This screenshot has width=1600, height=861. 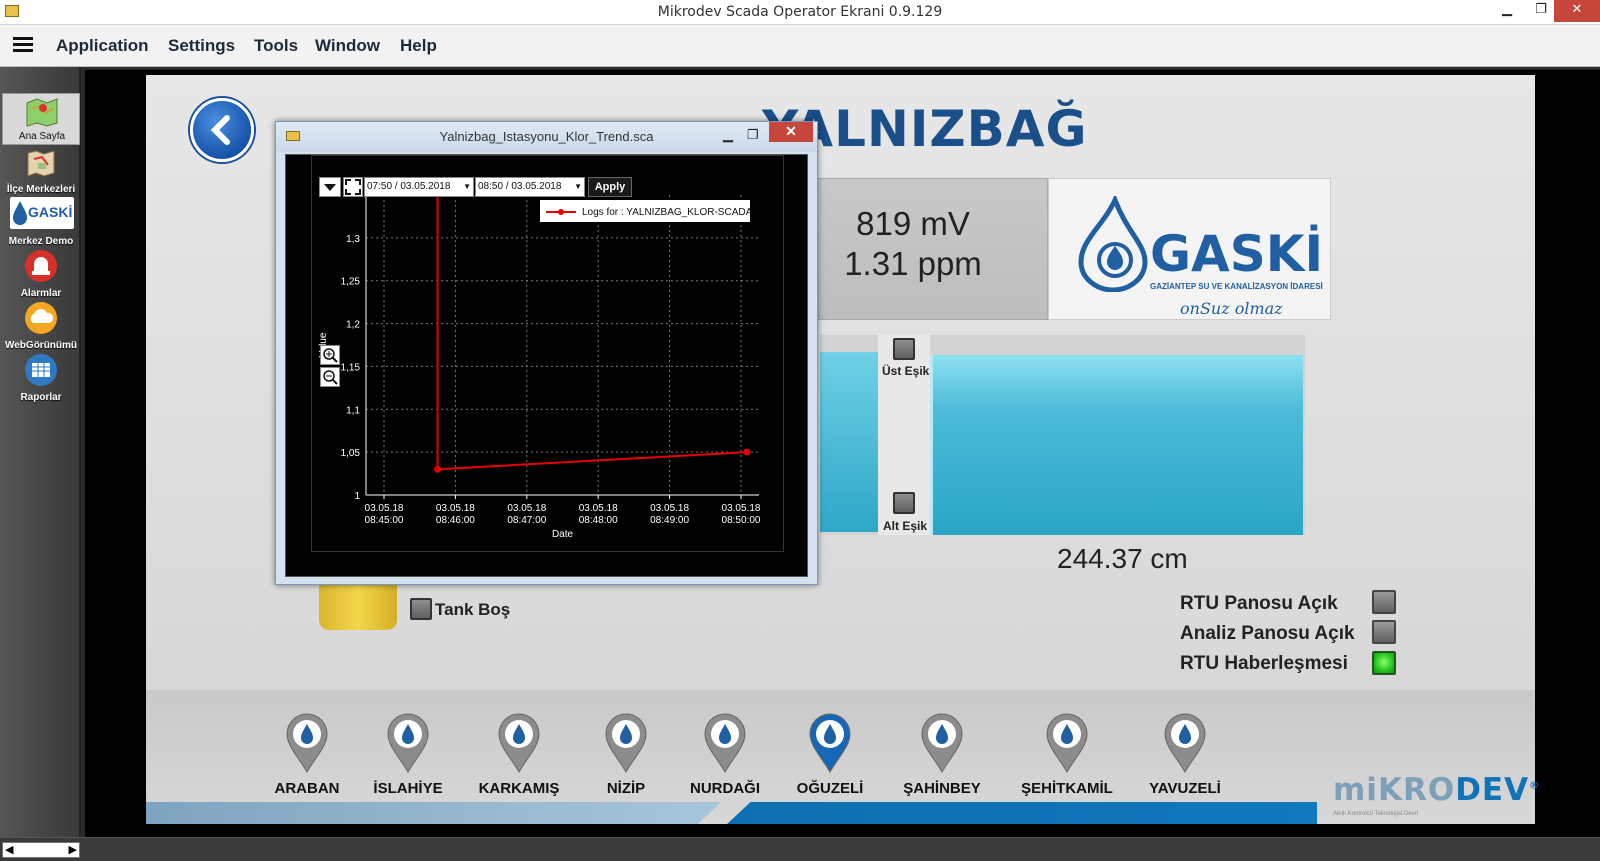 What do you see at coordinates (1535, 786) in the screenshot?
I see `mikrodev-logo-reg: ®` at bounding box center [1535, 786].